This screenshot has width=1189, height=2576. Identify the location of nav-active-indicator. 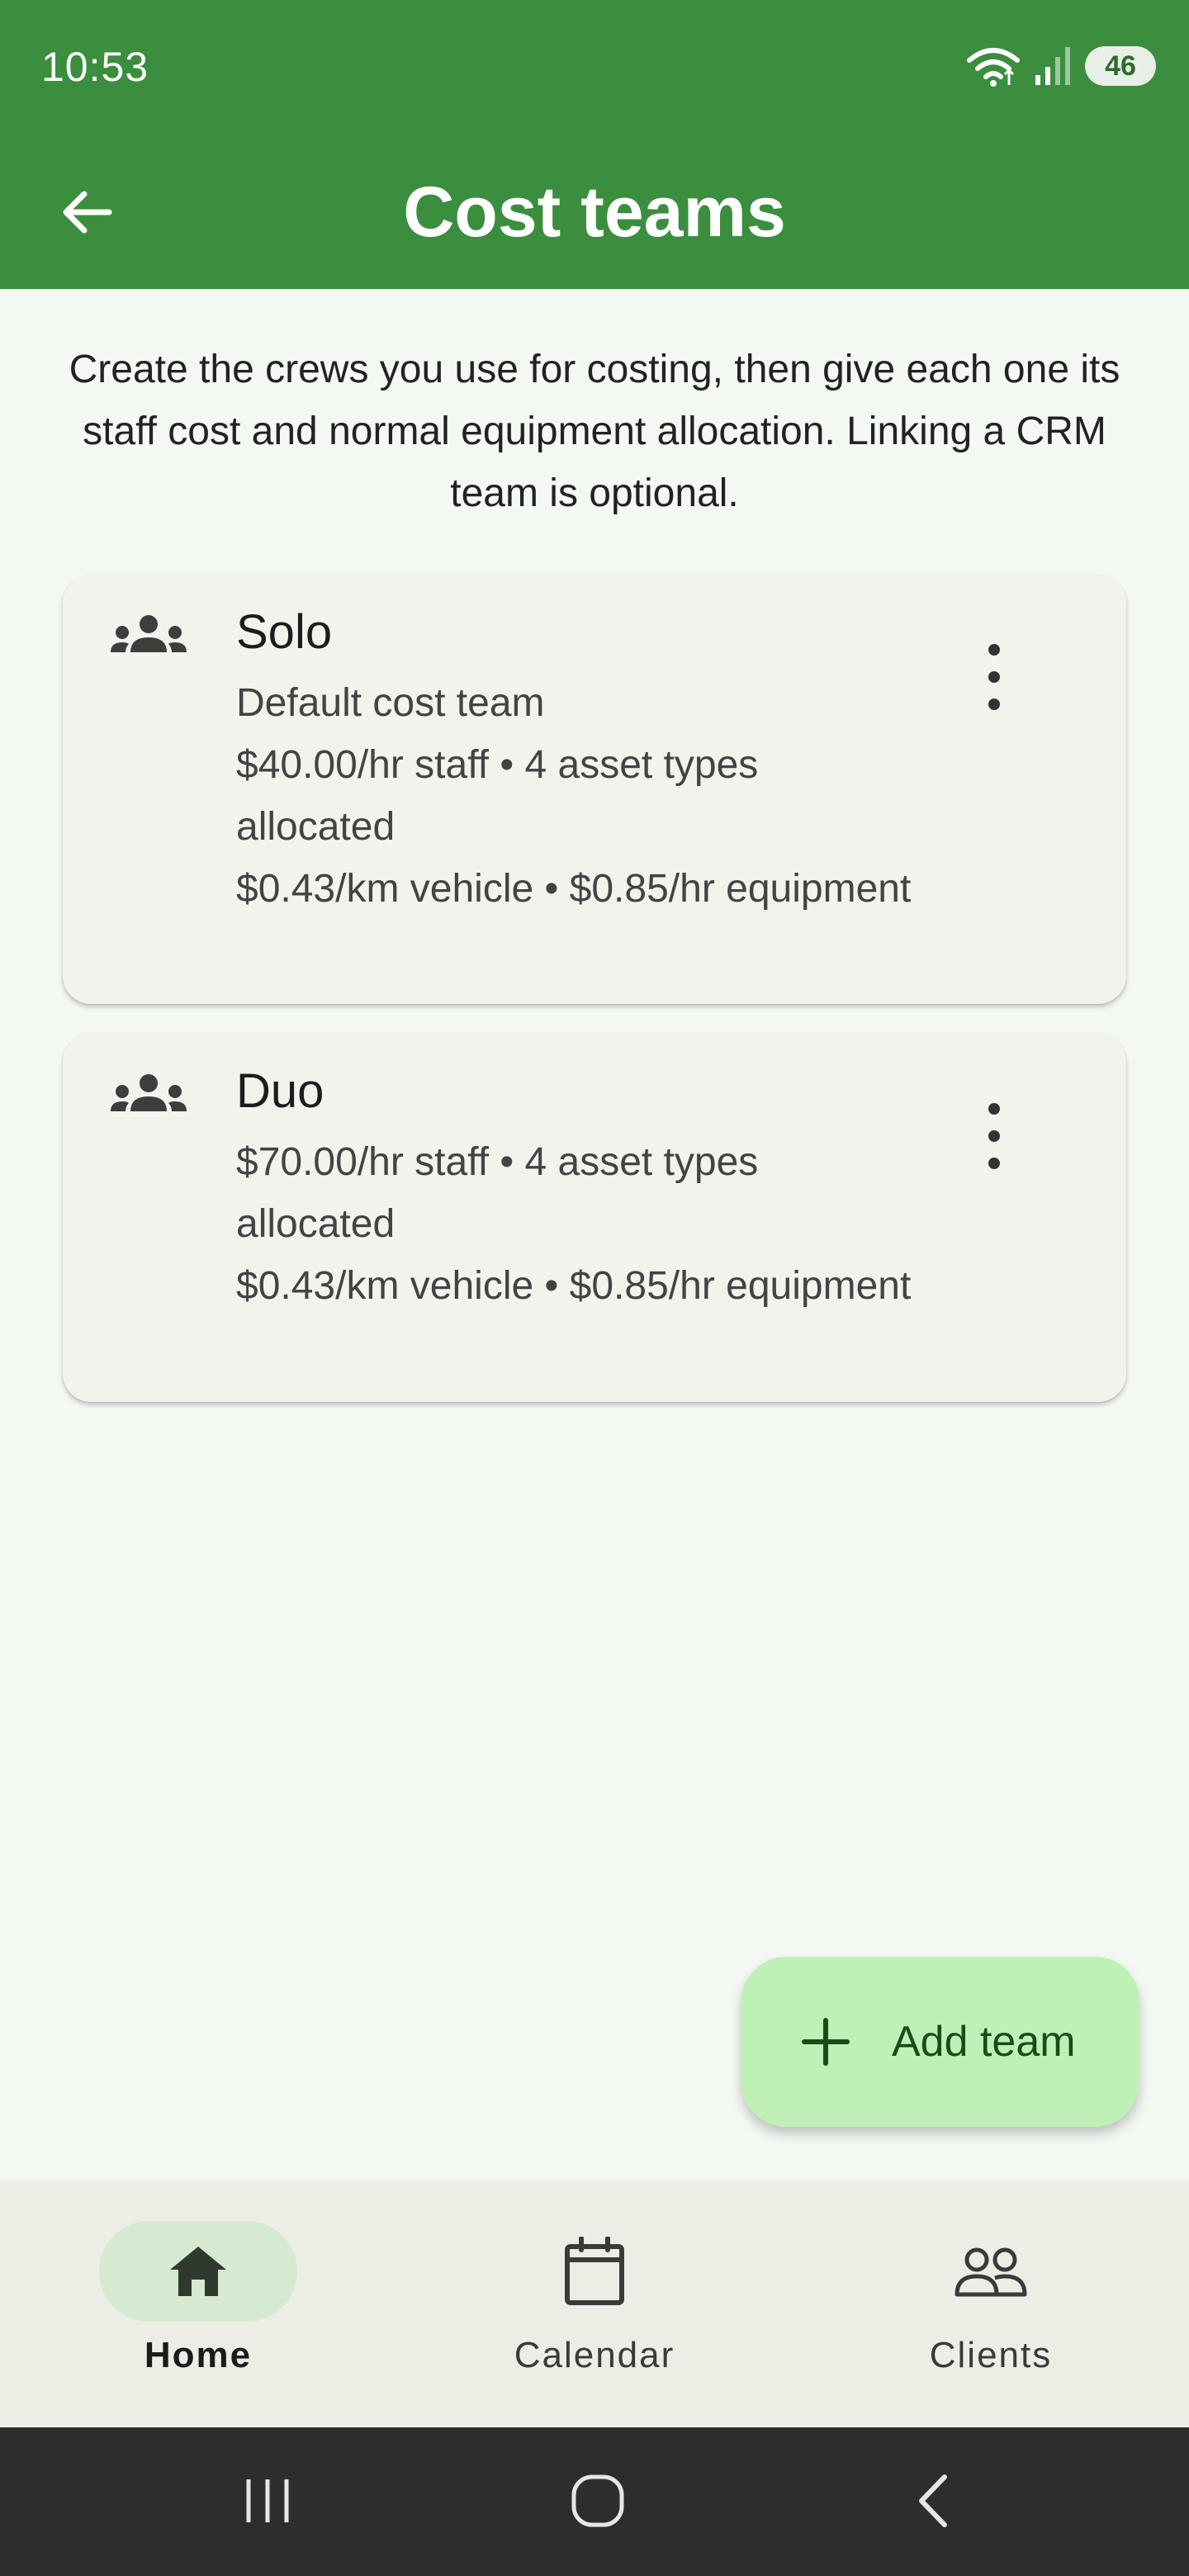
(198, 2271).